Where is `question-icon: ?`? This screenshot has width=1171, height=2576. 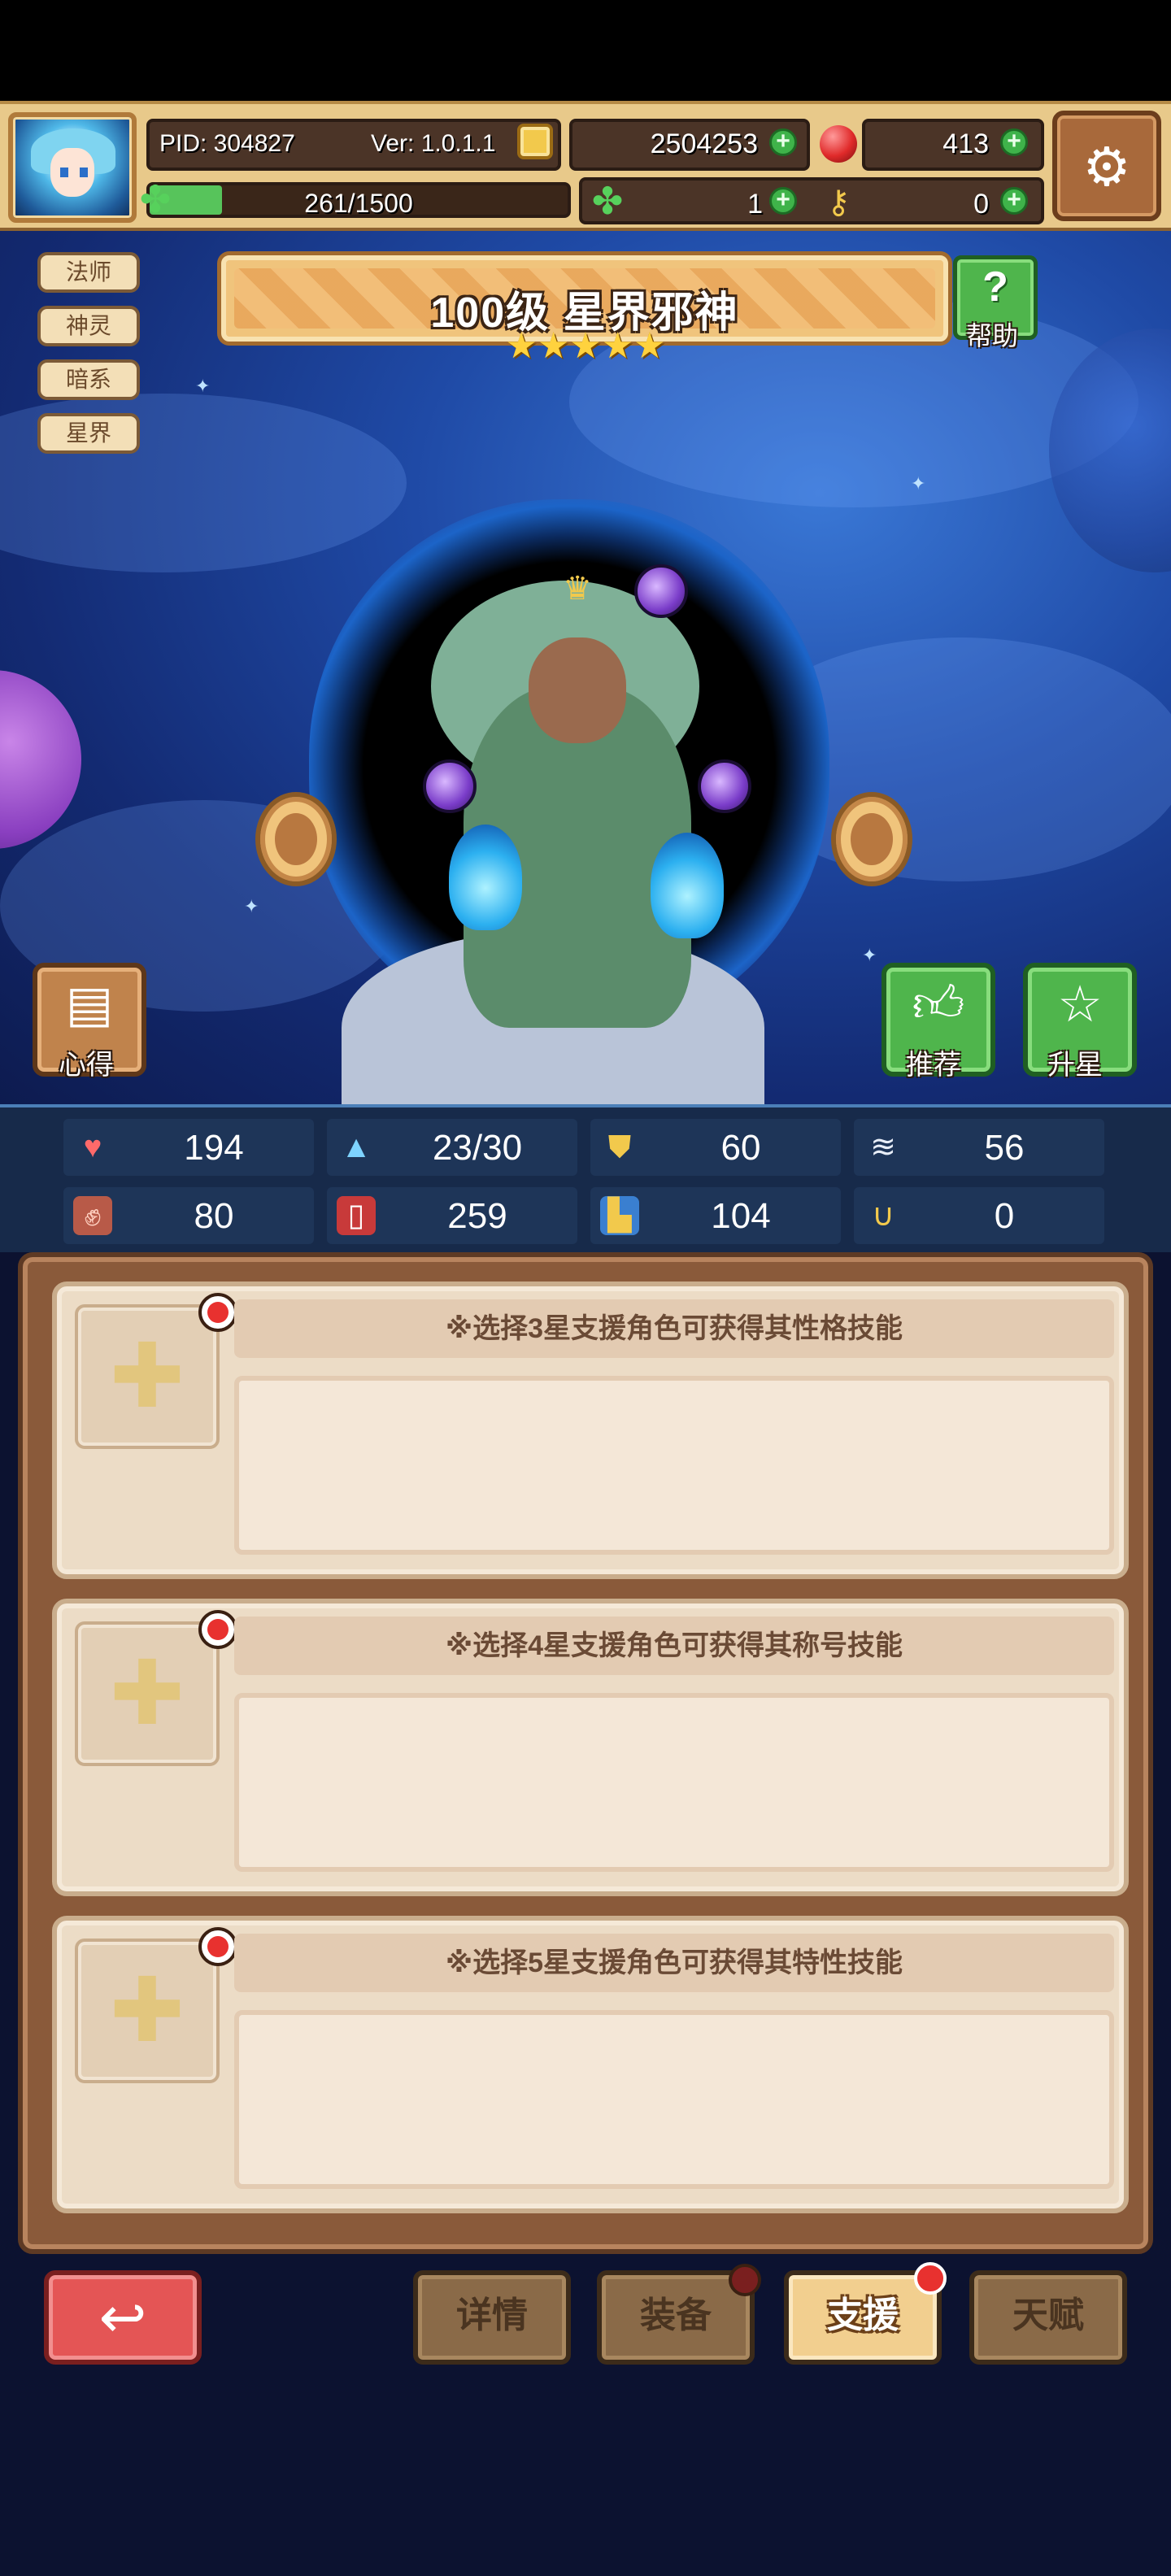 question-icon: ? is located at coordinates (995, 287).